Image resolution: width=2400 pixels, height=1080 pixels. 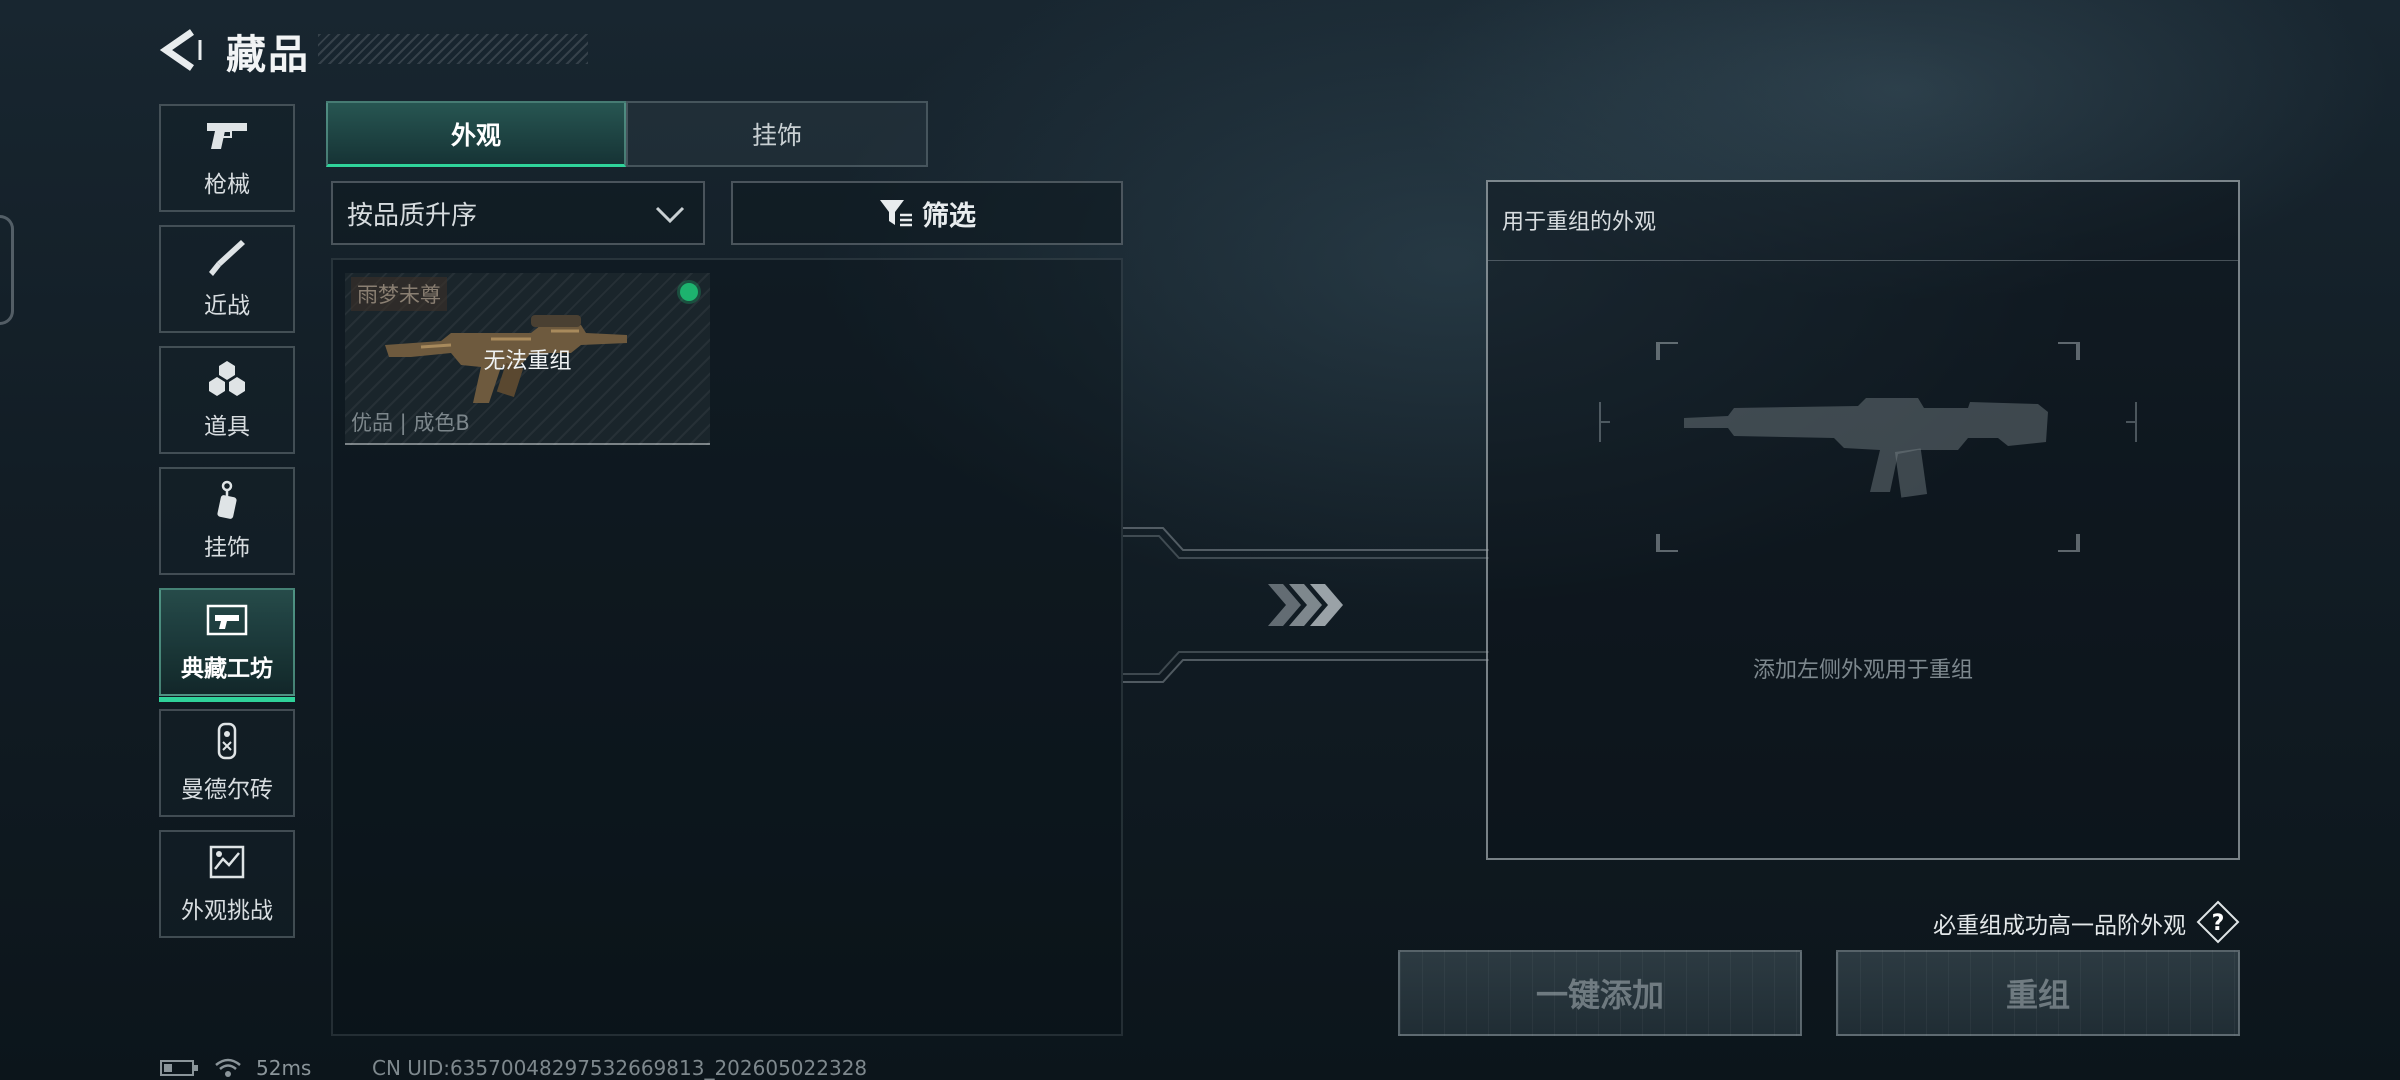 I want to click on recombine-button: 重组, so click(x=2038, y=993).